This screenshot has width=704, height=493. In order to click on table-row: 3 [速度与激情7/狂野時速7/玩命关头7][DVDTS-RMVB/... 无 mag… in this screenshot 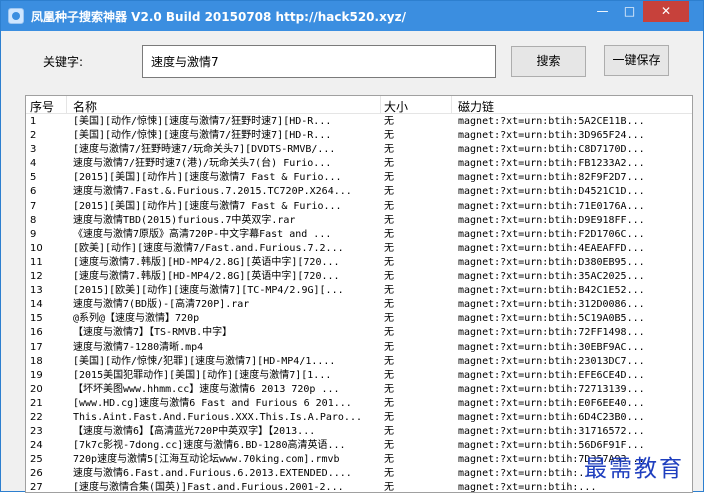, I will do `click(359, 150)`.